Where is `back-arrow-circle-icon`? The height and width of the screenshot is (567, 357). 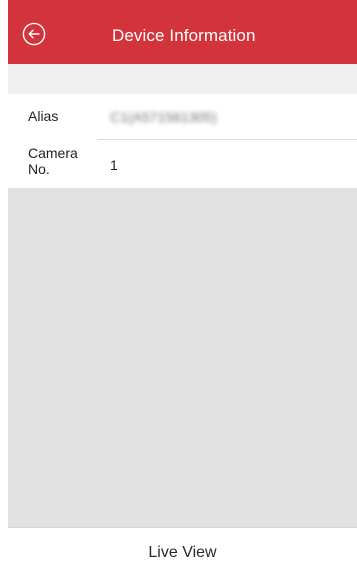
back-arrow-circle-icon is located at coordinates (34, 34).